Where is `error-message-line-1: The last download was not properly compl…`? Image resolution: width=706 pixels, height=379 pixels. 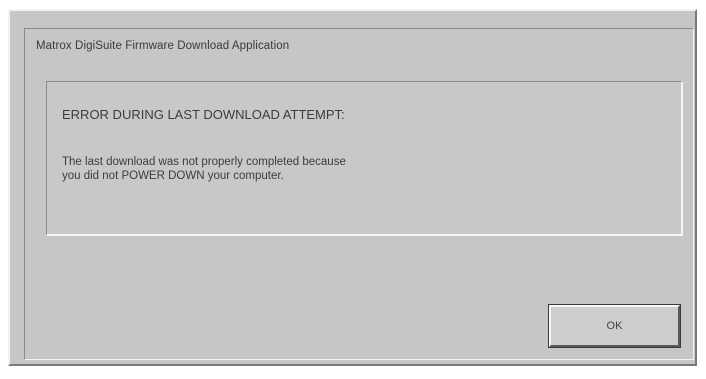 error-message-line-1: The last download was not properly compl… is located at coordinates (204, 162).